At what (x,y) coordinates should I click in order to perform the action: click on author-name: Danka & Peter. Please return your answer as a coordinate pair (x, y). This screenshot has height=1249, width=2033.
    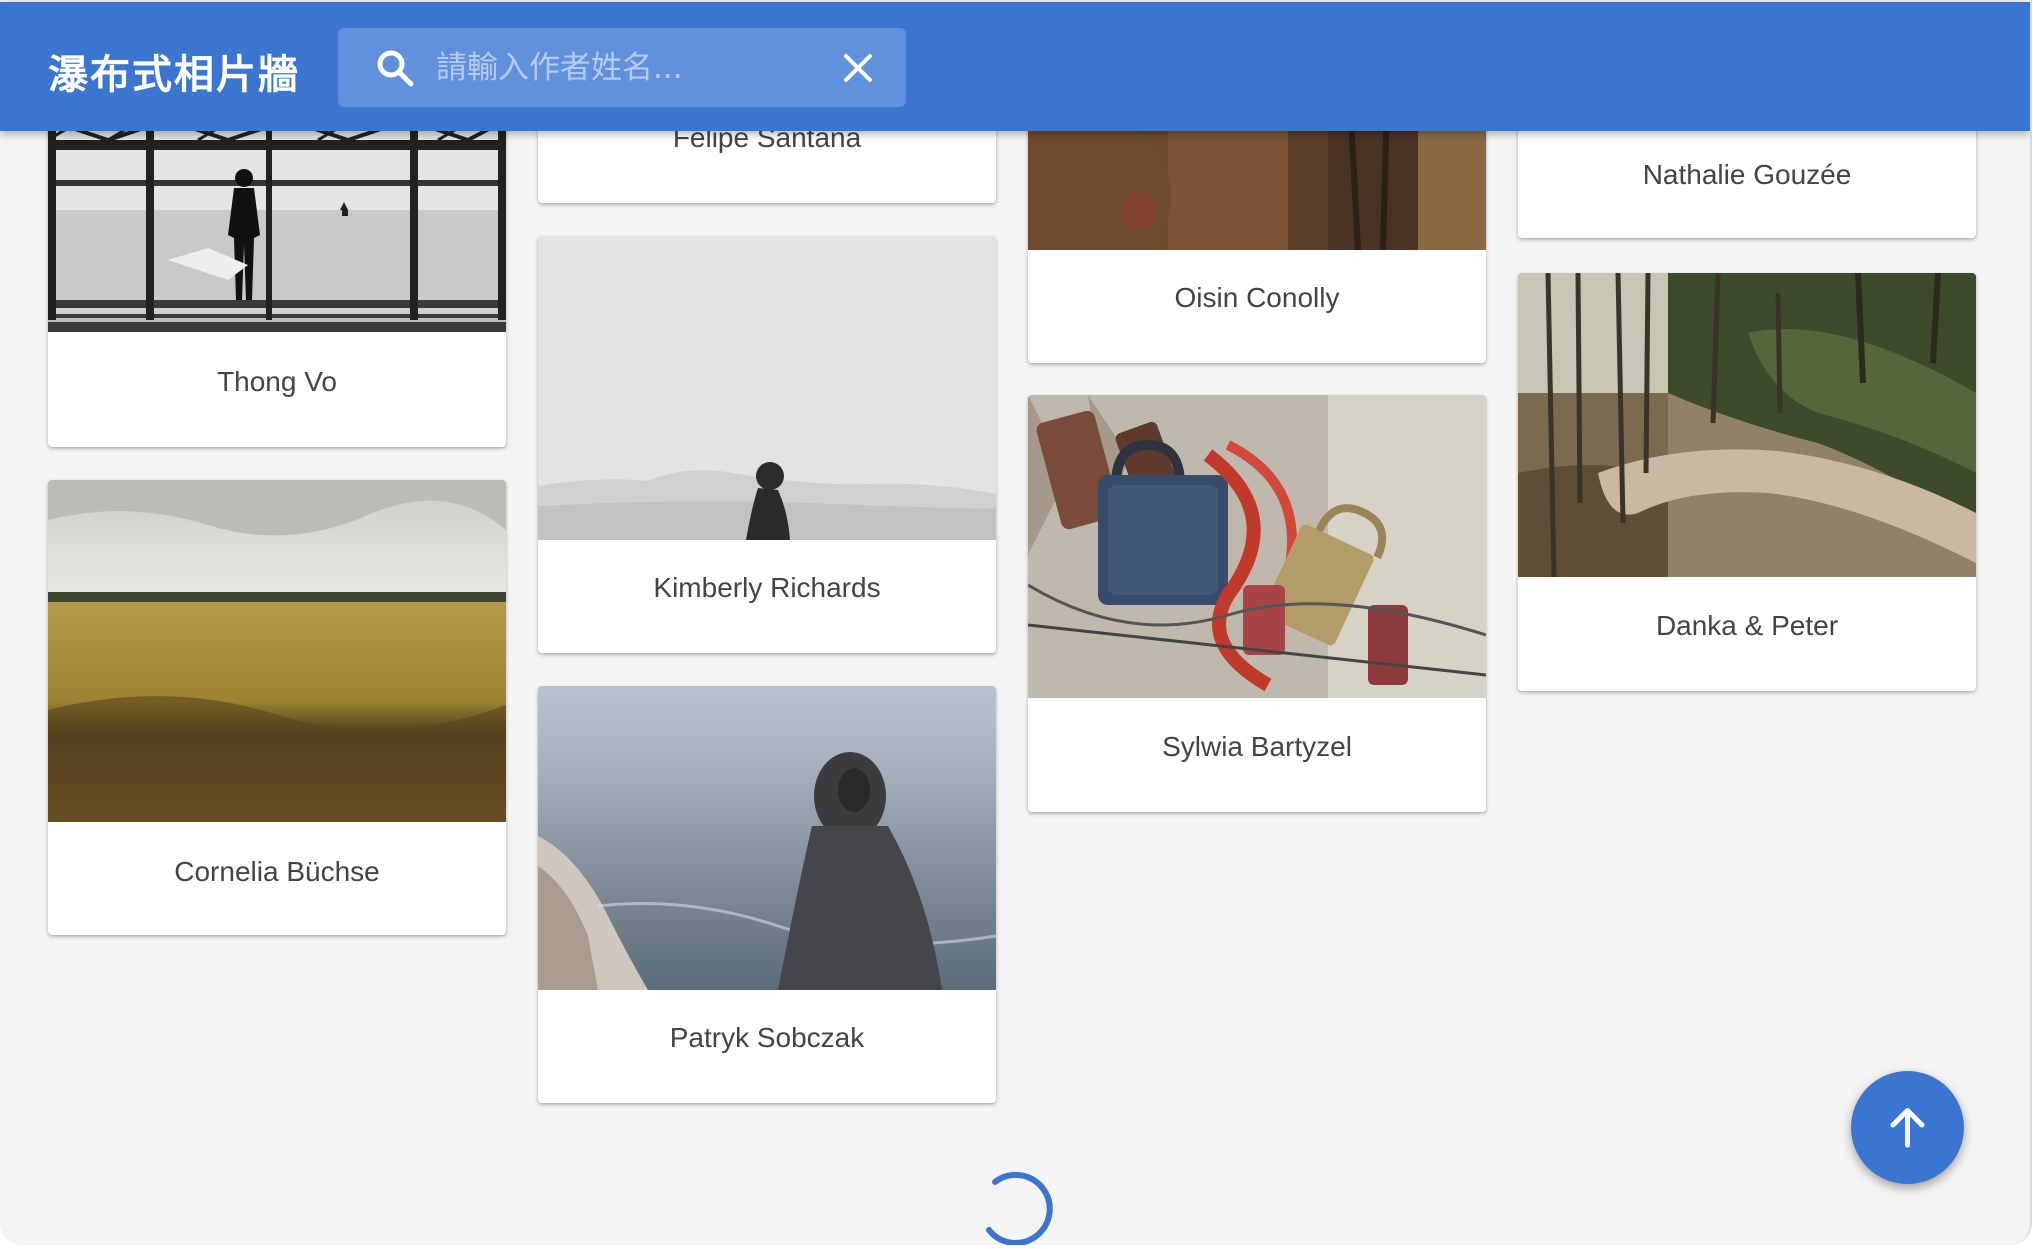
    Looking at the image, I should click on (1747, 625).